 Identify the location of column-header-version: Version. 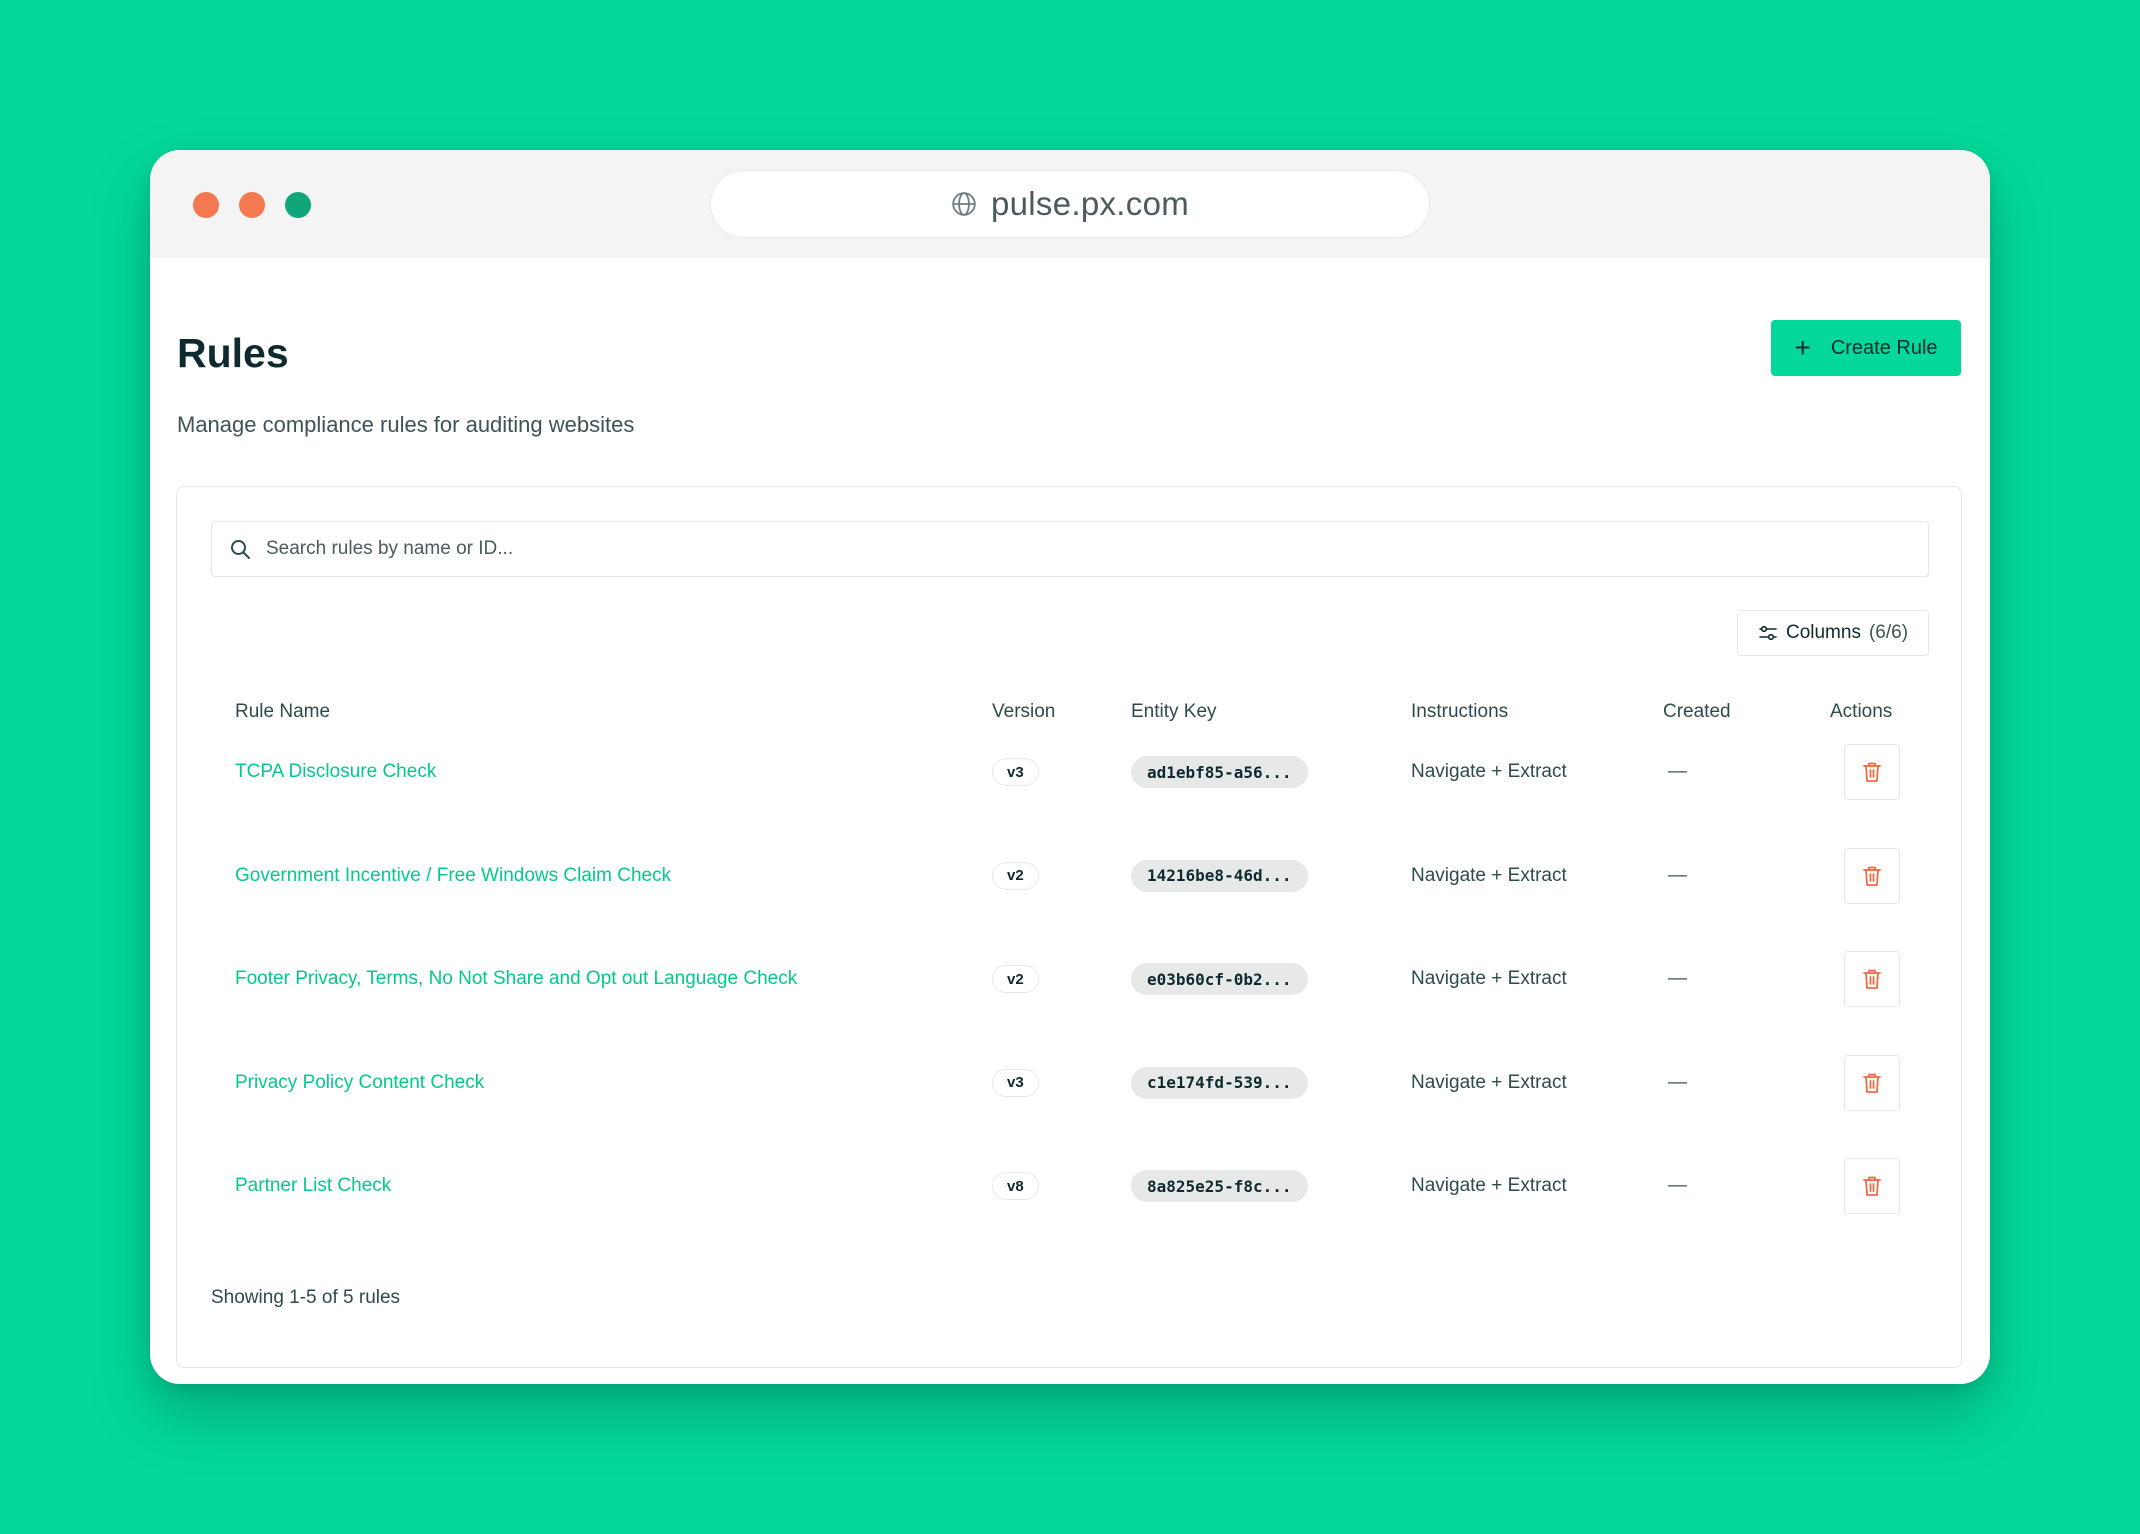
(1023, 712).